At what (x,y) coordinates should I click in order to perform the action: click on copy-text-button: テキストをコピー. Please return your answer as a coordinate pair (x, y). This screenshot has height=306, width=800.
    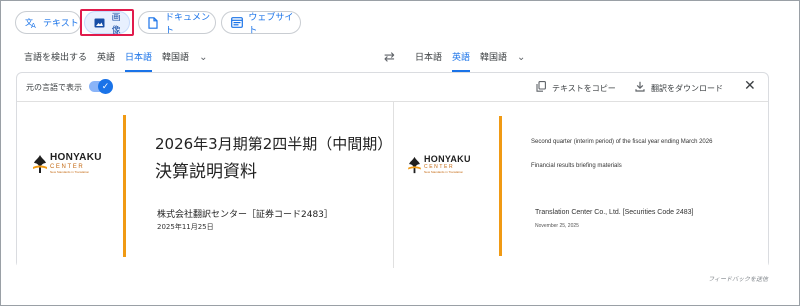
    Looking at the image, I should click on (576, 88).